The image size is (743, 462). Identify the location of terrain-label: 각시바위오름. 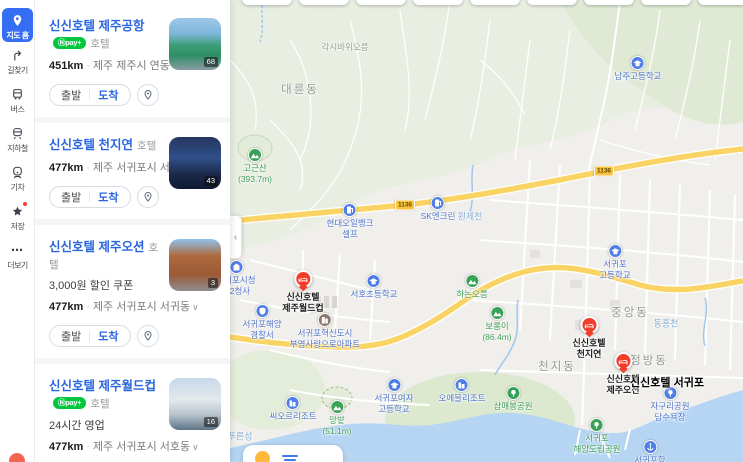
(345, 47).